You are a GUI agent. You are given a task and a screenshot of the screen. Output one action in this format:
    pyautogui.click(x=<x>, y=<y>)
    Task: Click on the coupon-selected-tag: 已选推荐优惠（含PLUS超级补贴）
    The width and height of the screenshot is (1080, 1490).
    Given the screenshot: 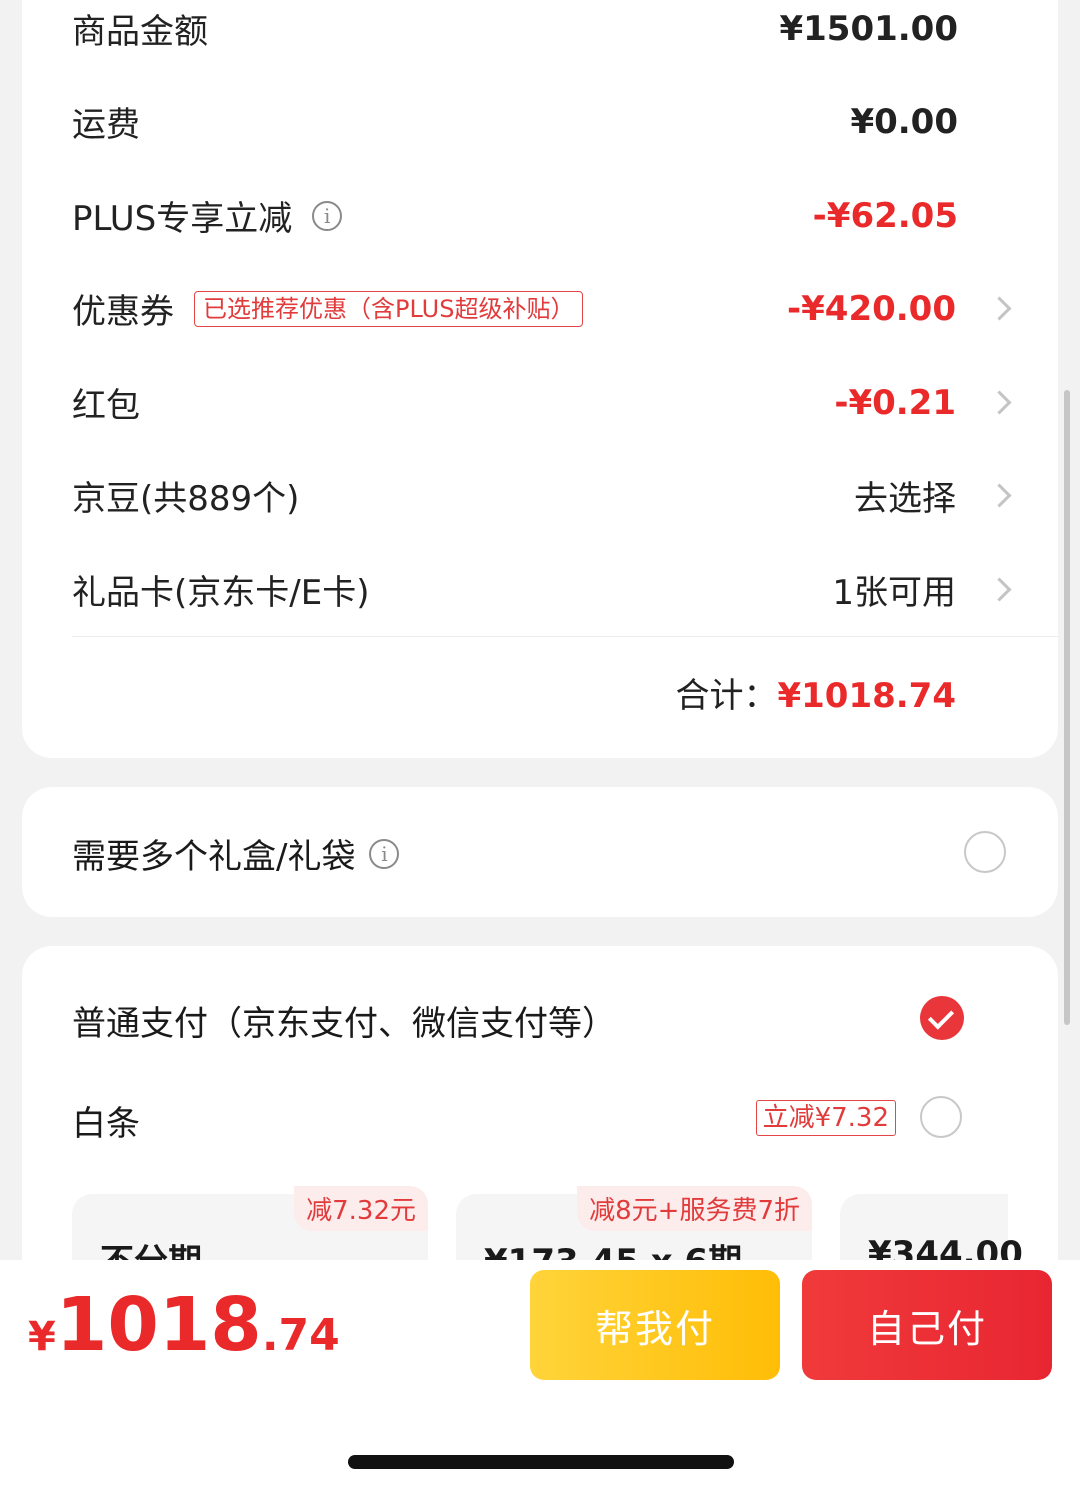 What is the action you would take?
    pyautogui.click(x=389, y=308)
    